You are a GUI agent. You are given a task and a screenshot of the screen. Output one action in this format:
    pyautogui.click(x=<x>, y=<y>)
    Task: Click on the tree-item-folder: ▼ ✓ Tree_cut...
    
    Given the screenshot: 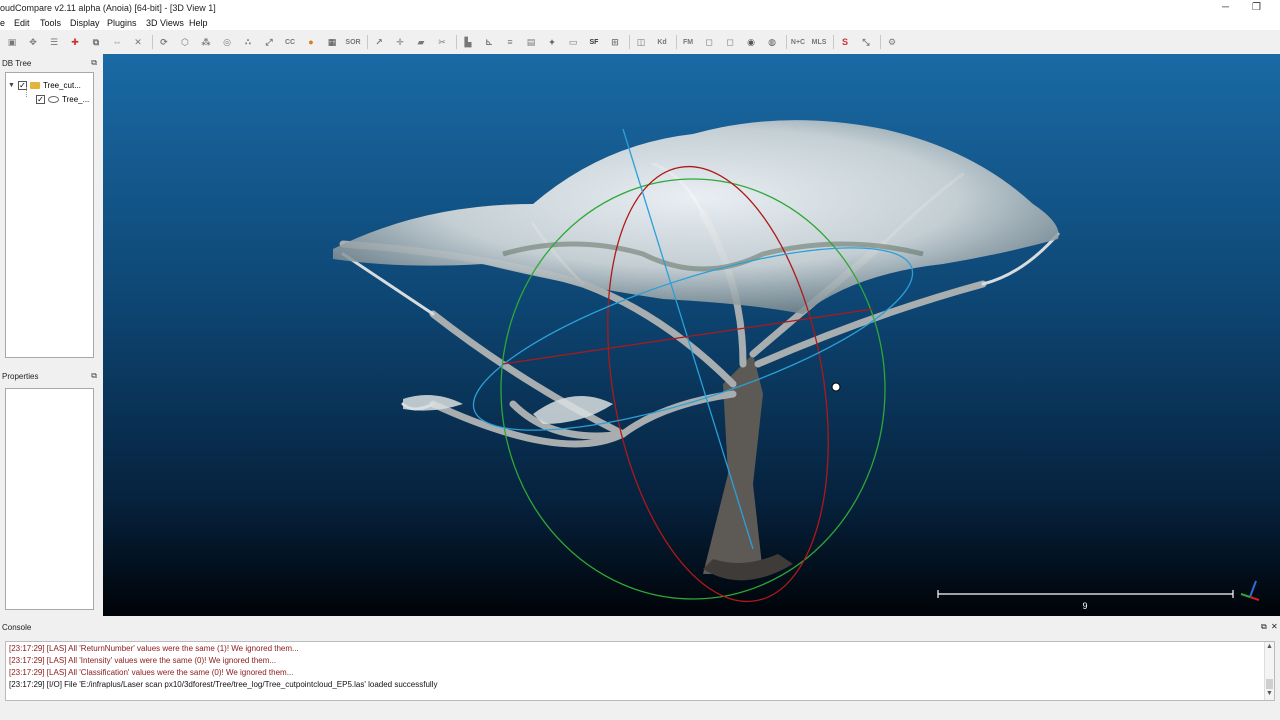 What is the action you would take?
    pyautogui.click(x=44, y=85)
    